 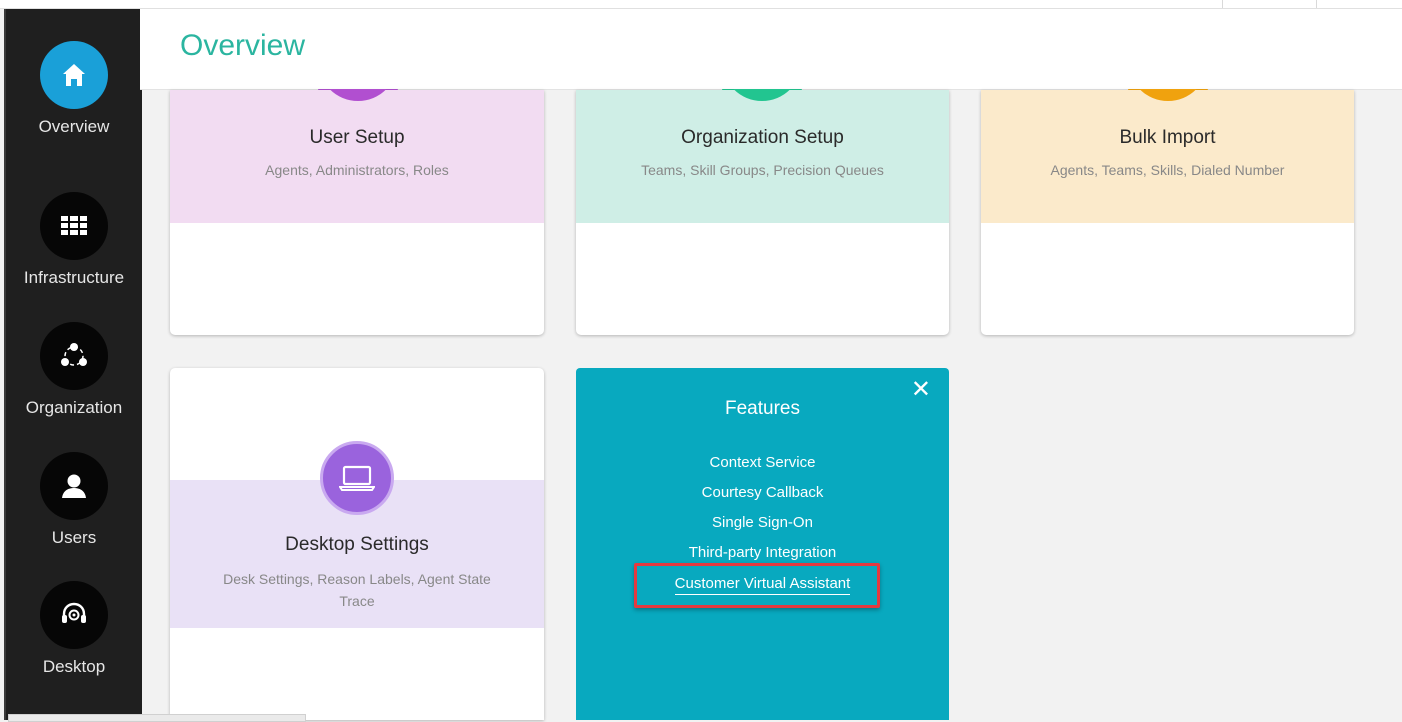 I want to click on home-icon, so click(x=74, y=75).